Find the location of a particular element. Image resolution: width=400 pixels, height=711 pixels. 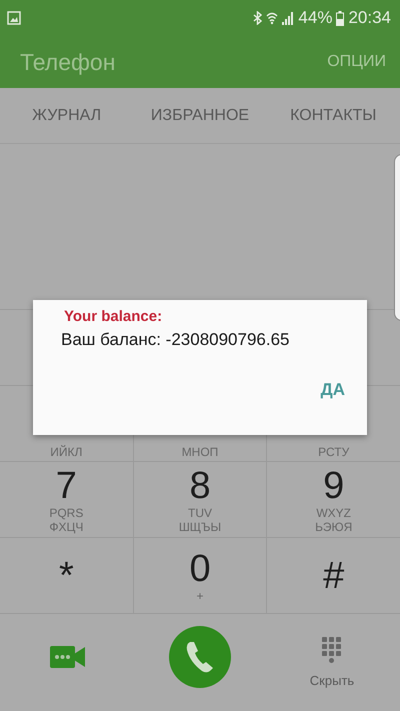

dialog-message: Ваш баланс: -2308090796.65 is located at coordinates (175, 340).